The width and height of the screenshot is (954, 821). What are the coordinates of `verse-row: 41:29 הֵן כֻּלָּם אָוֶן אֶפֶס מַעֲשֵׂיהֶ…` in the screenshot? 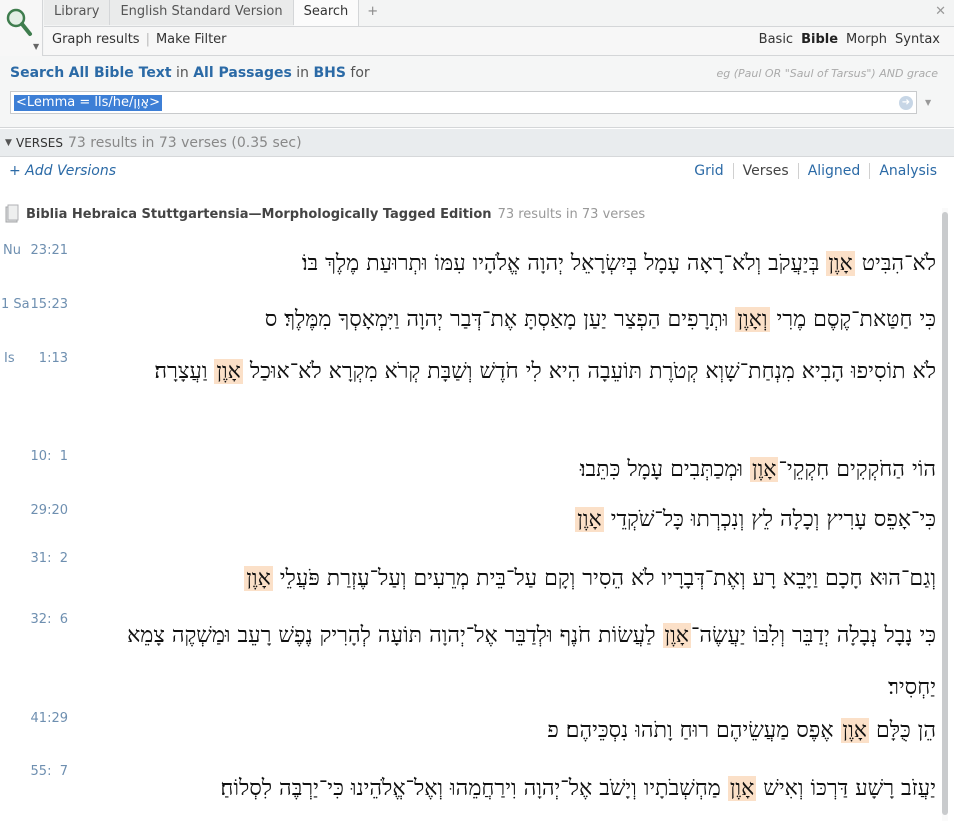 It's located at (470, 735).